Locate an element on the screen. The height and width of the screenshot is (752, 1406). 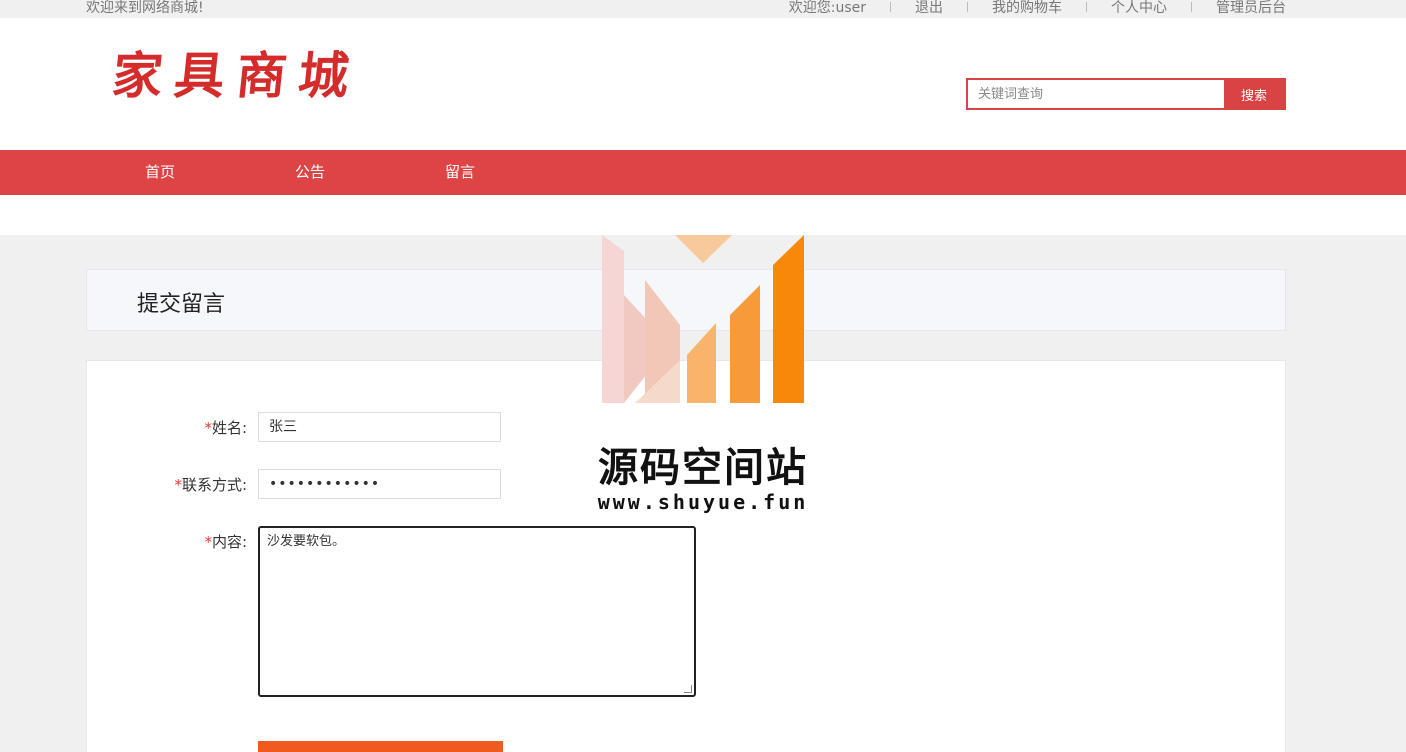
search-button: 搜索 is located at coordinates (1254, 94).